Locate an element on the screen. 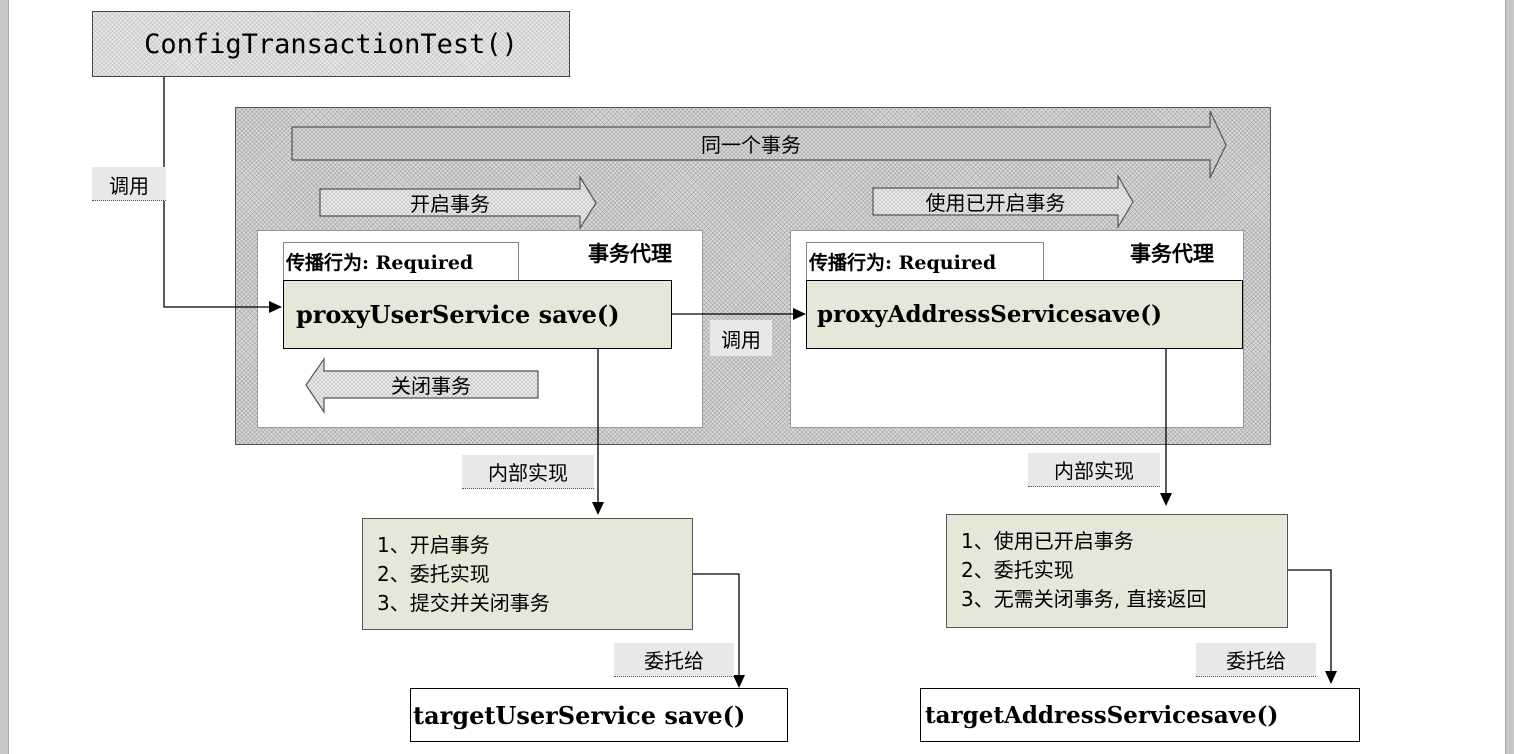 The image size is (1514, 754). caller-label: ConfigTransactionTest() is located at coordinates (331, 44).